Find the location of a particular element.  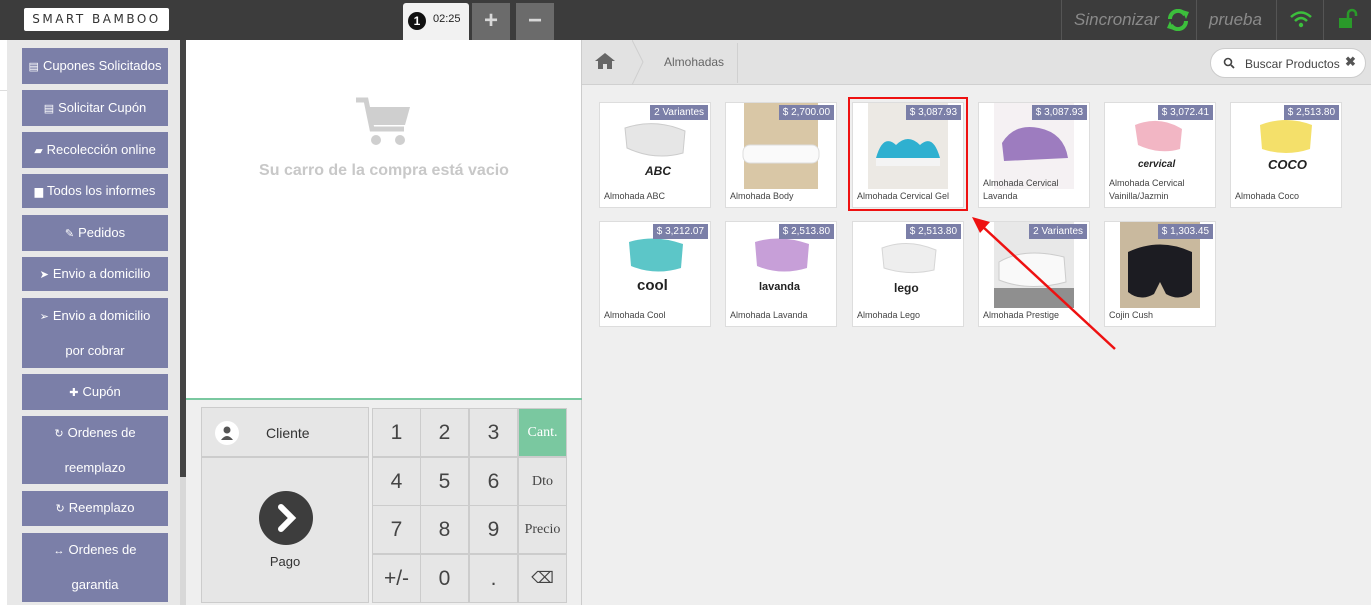

product-card-almohada-abc: ABC 2 Variantes Almohada ABC is located at coordinates (655, 155).